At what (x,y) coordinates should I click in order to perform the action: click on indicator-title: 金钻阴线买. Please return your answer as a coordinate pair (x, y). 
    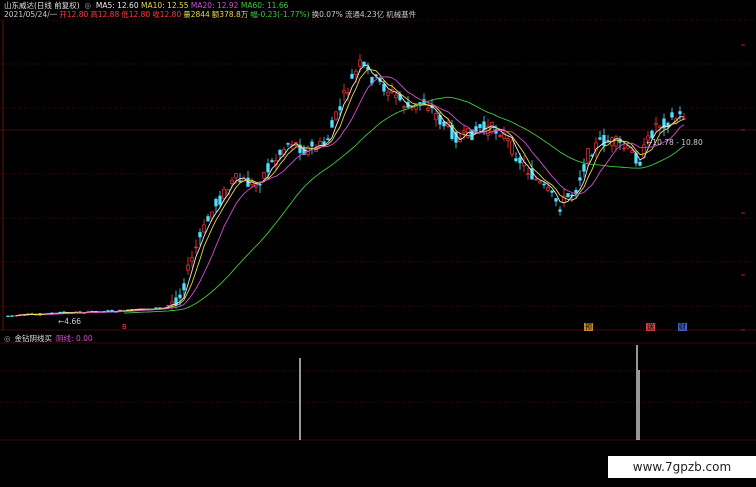
    Looking at the image, I should click on (34, 338).